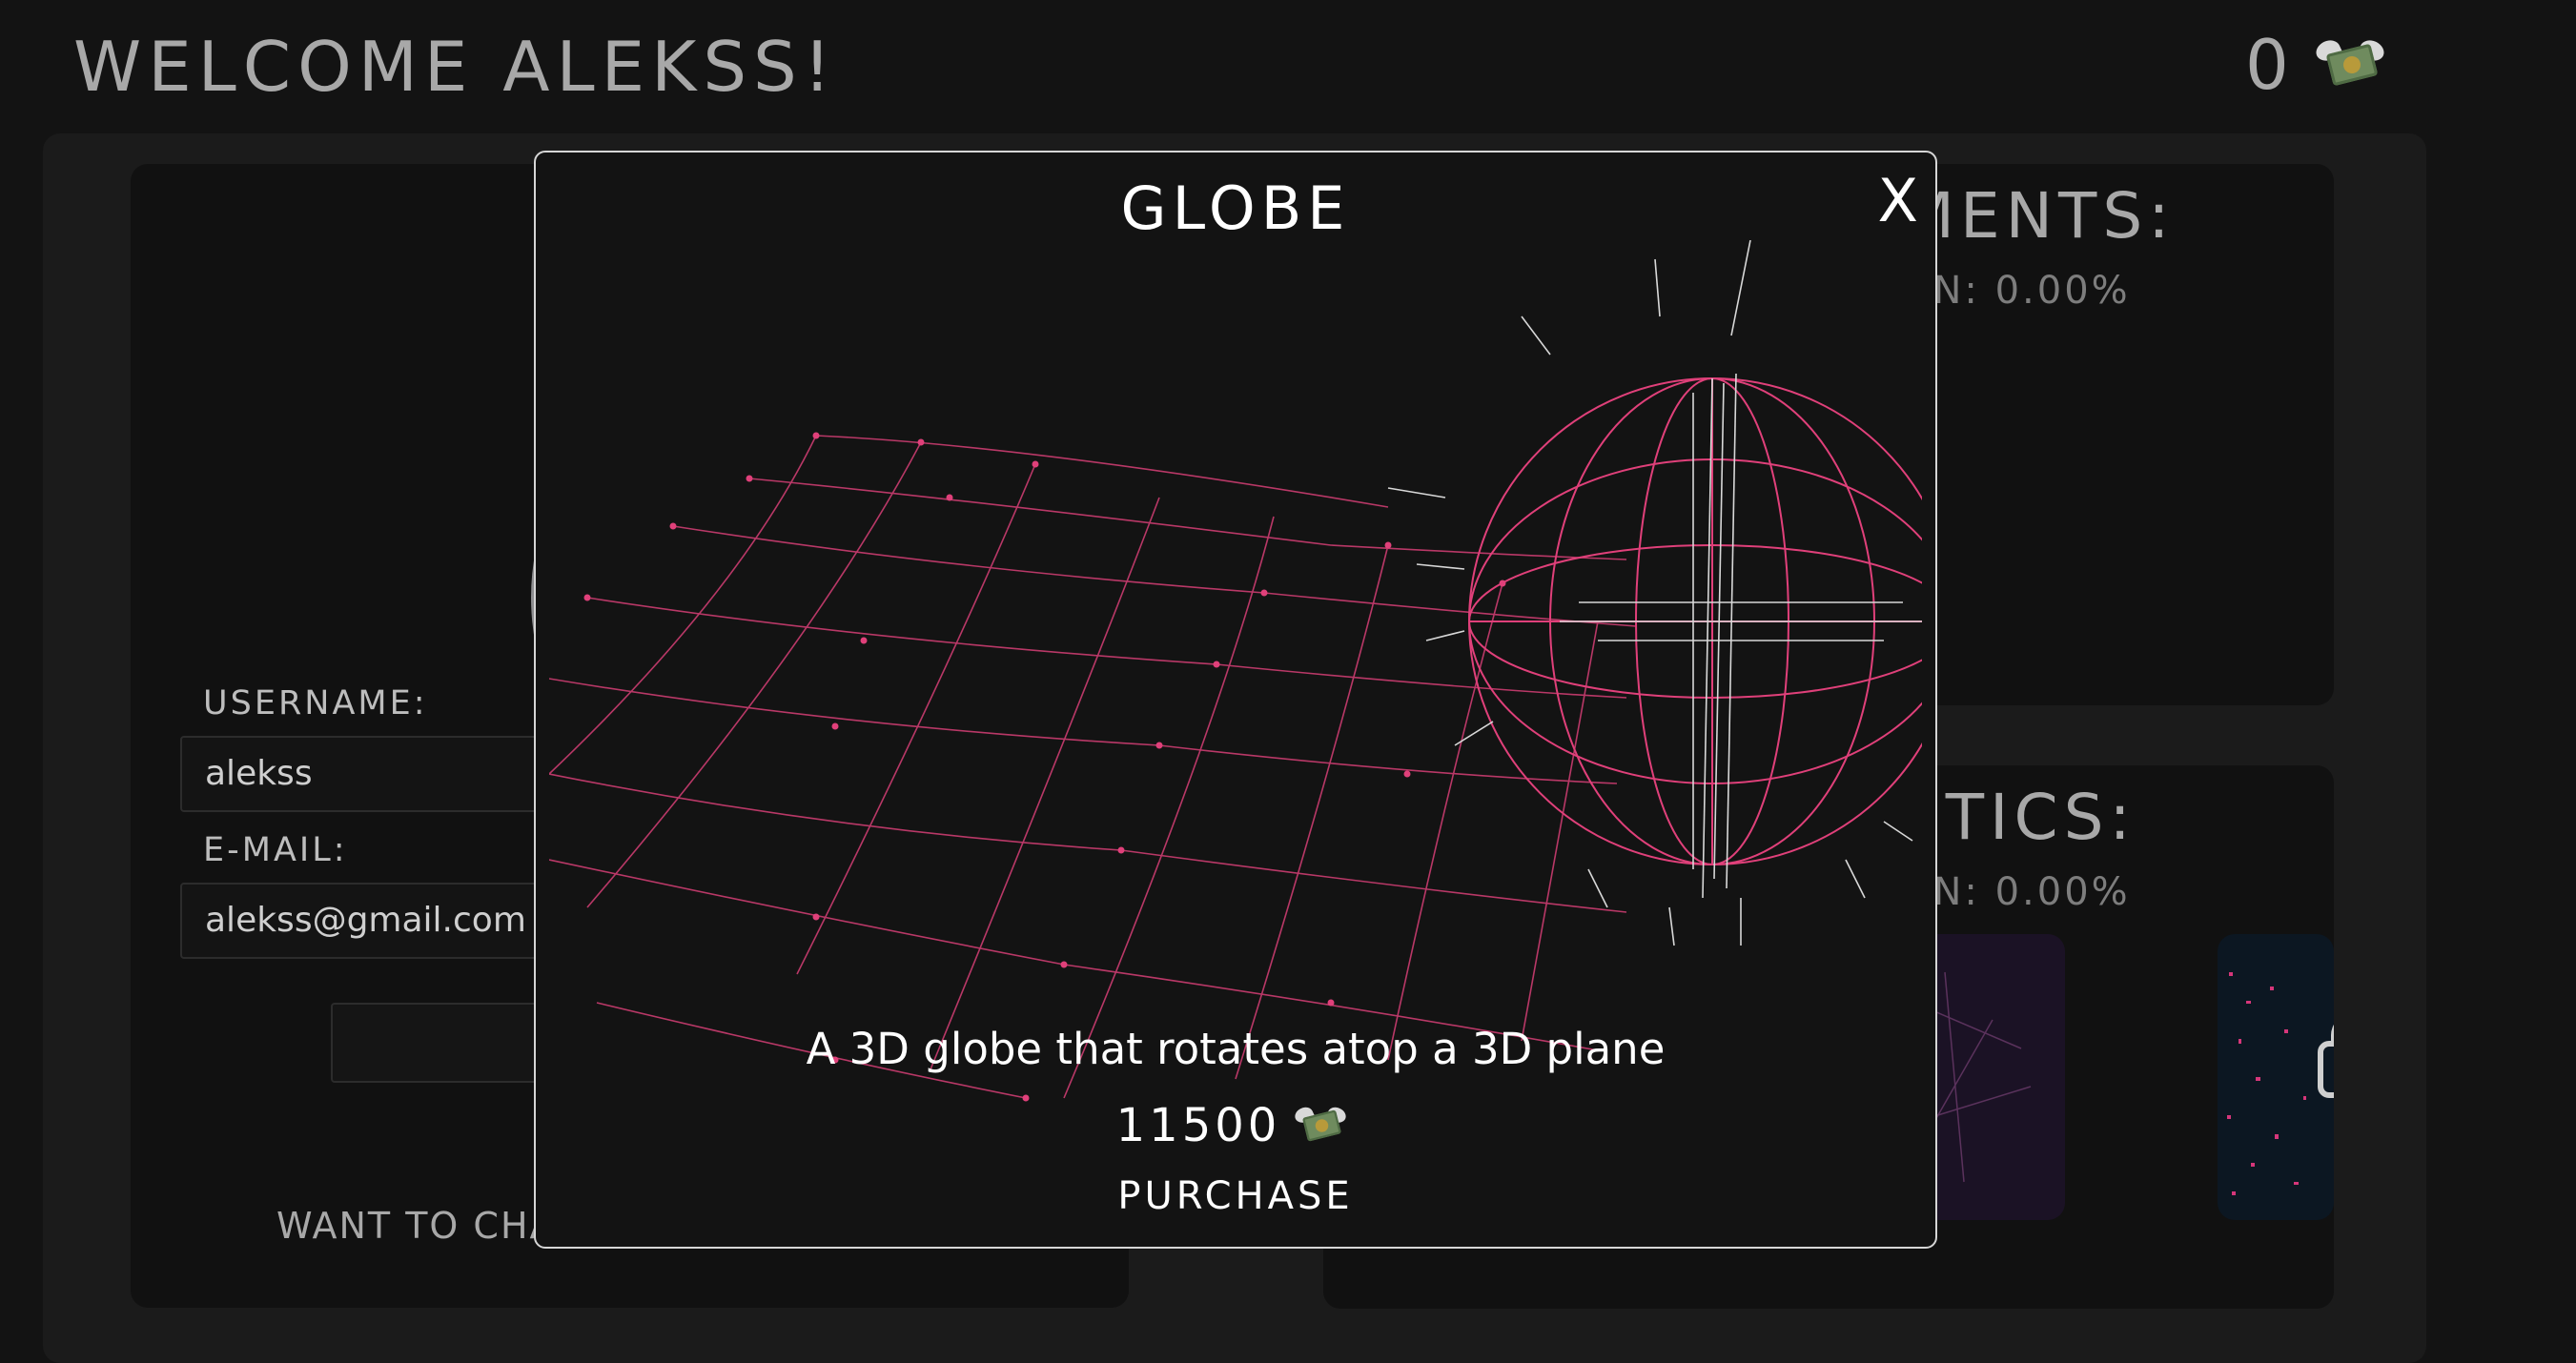 This screenshot has width=2576, height=1363. I want to click on price-amount: 11500, so click(1198, 1125).